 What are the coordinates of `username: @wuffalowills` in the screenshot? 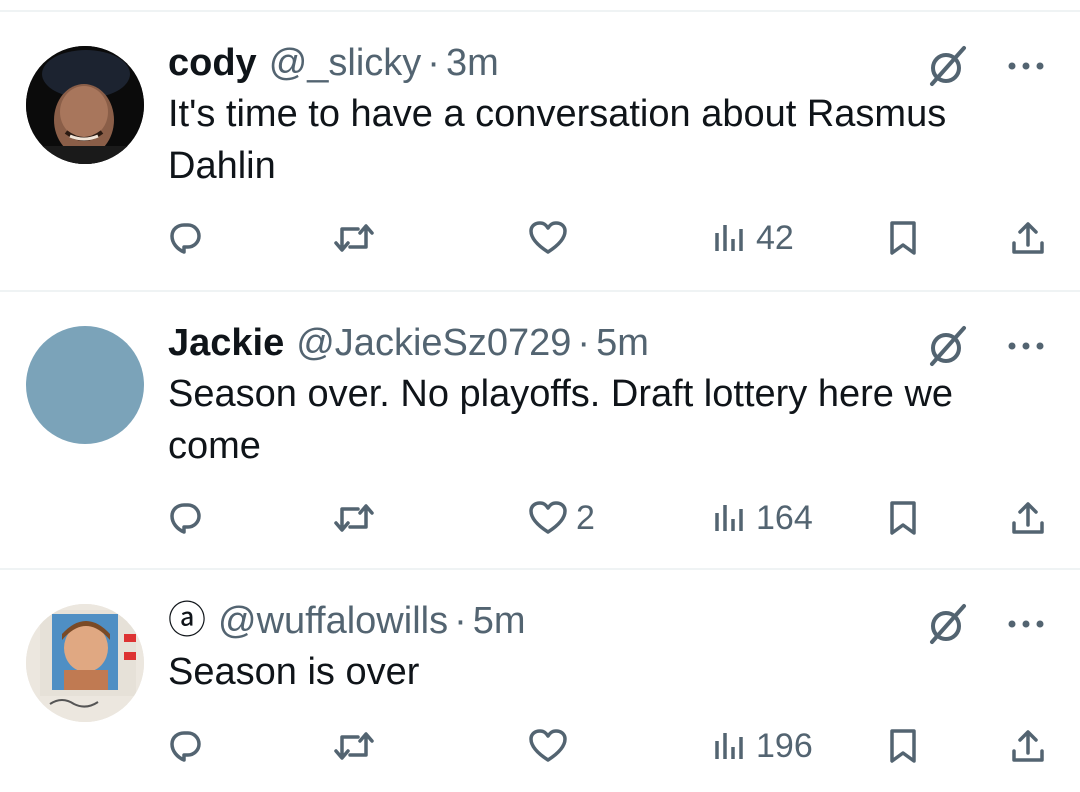 It's located at (333, 621).